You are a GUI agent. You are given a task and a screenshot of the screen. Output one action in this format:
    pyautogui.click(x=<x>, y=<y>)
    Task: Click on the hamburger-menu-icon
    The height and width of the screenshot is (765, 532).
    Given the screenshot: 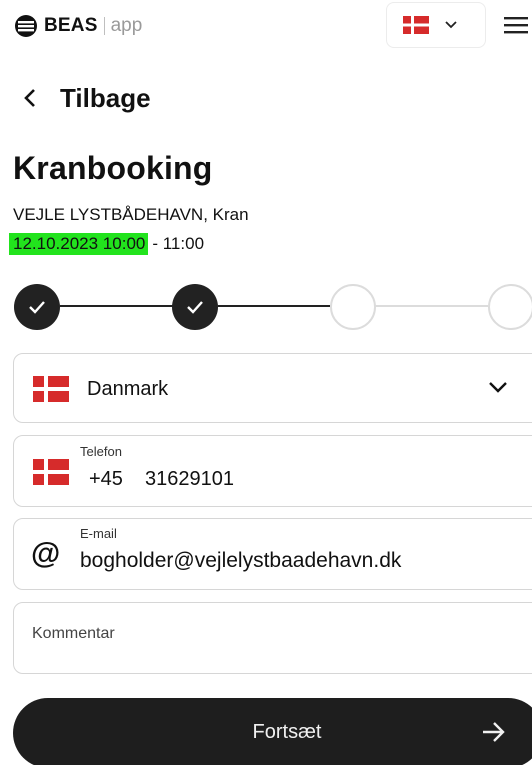 What is the action you would take?
    pyautogui.click(x=516, y=25)
    